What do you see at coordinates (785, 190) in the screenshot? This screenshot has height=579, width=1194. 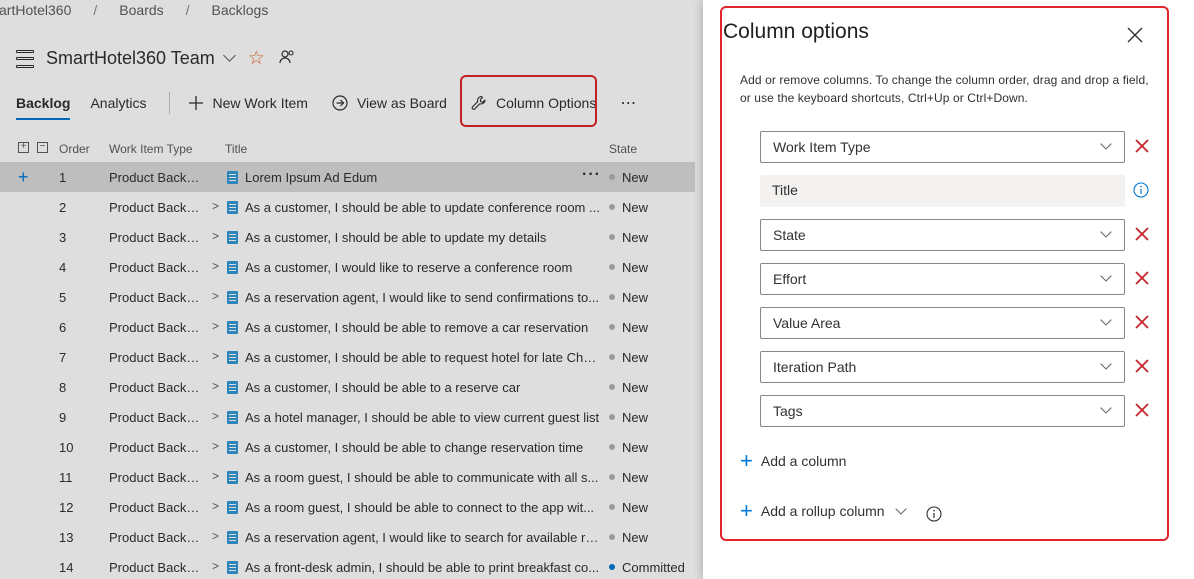 I see `column-field-label: Title` at bounding box center [785, 190].